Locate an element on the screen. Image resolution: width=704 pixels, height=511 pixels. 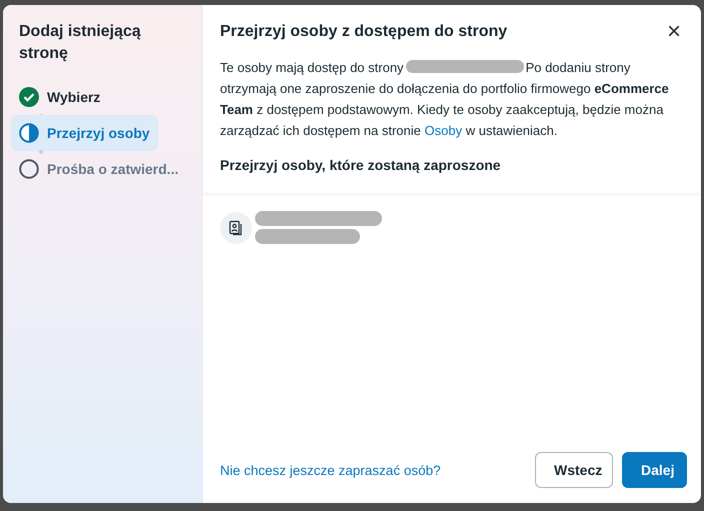
back-button: Wstecz is located at coordinates (574, 470).